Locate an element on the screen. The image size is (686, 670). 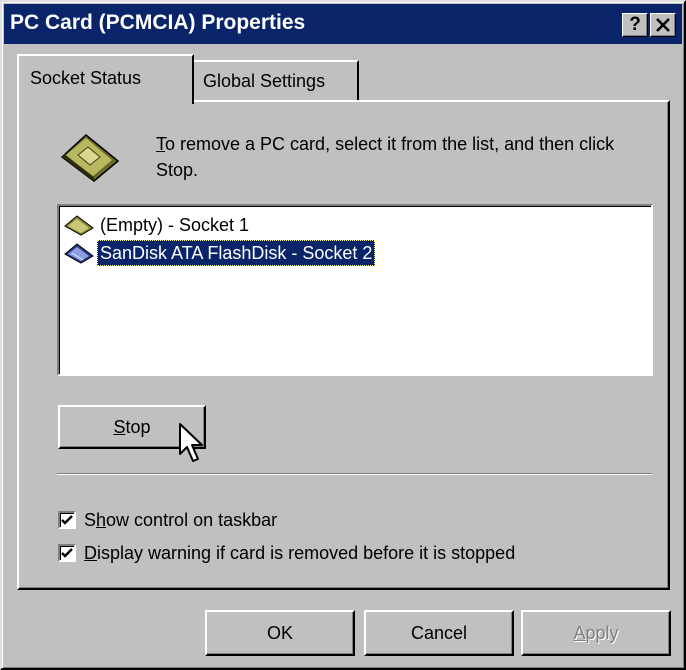
apply-label: pply is located at coordinates (602, 633).